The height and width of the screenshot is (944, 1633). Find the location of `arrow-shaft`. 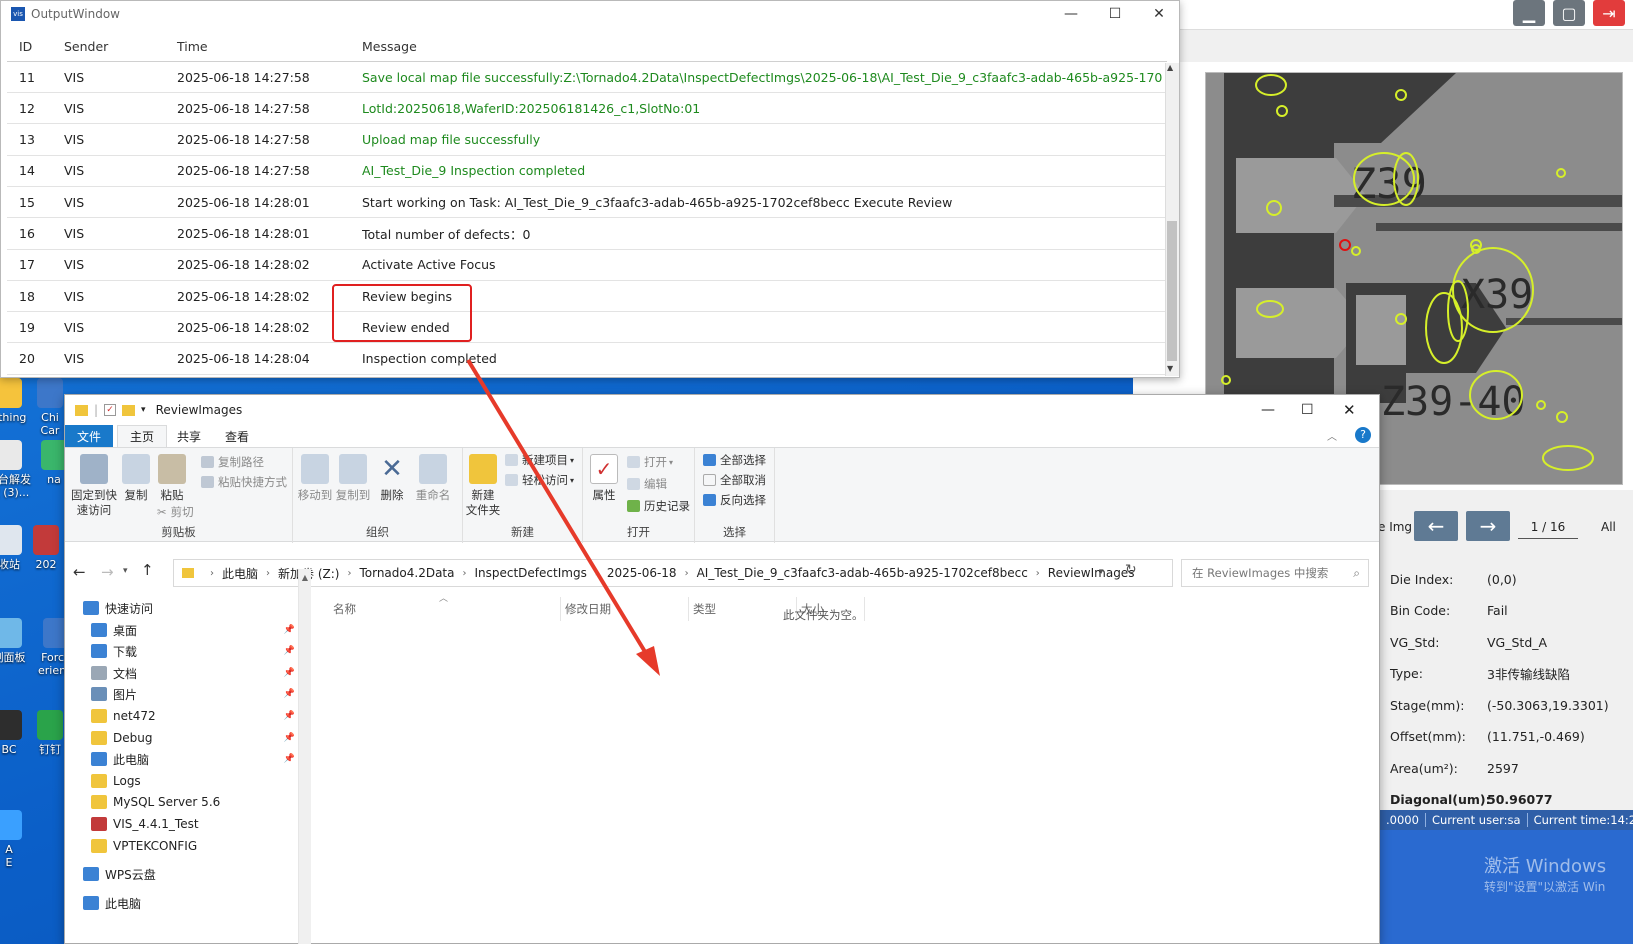

arrow-shaft is located at coordinates (559, 510).